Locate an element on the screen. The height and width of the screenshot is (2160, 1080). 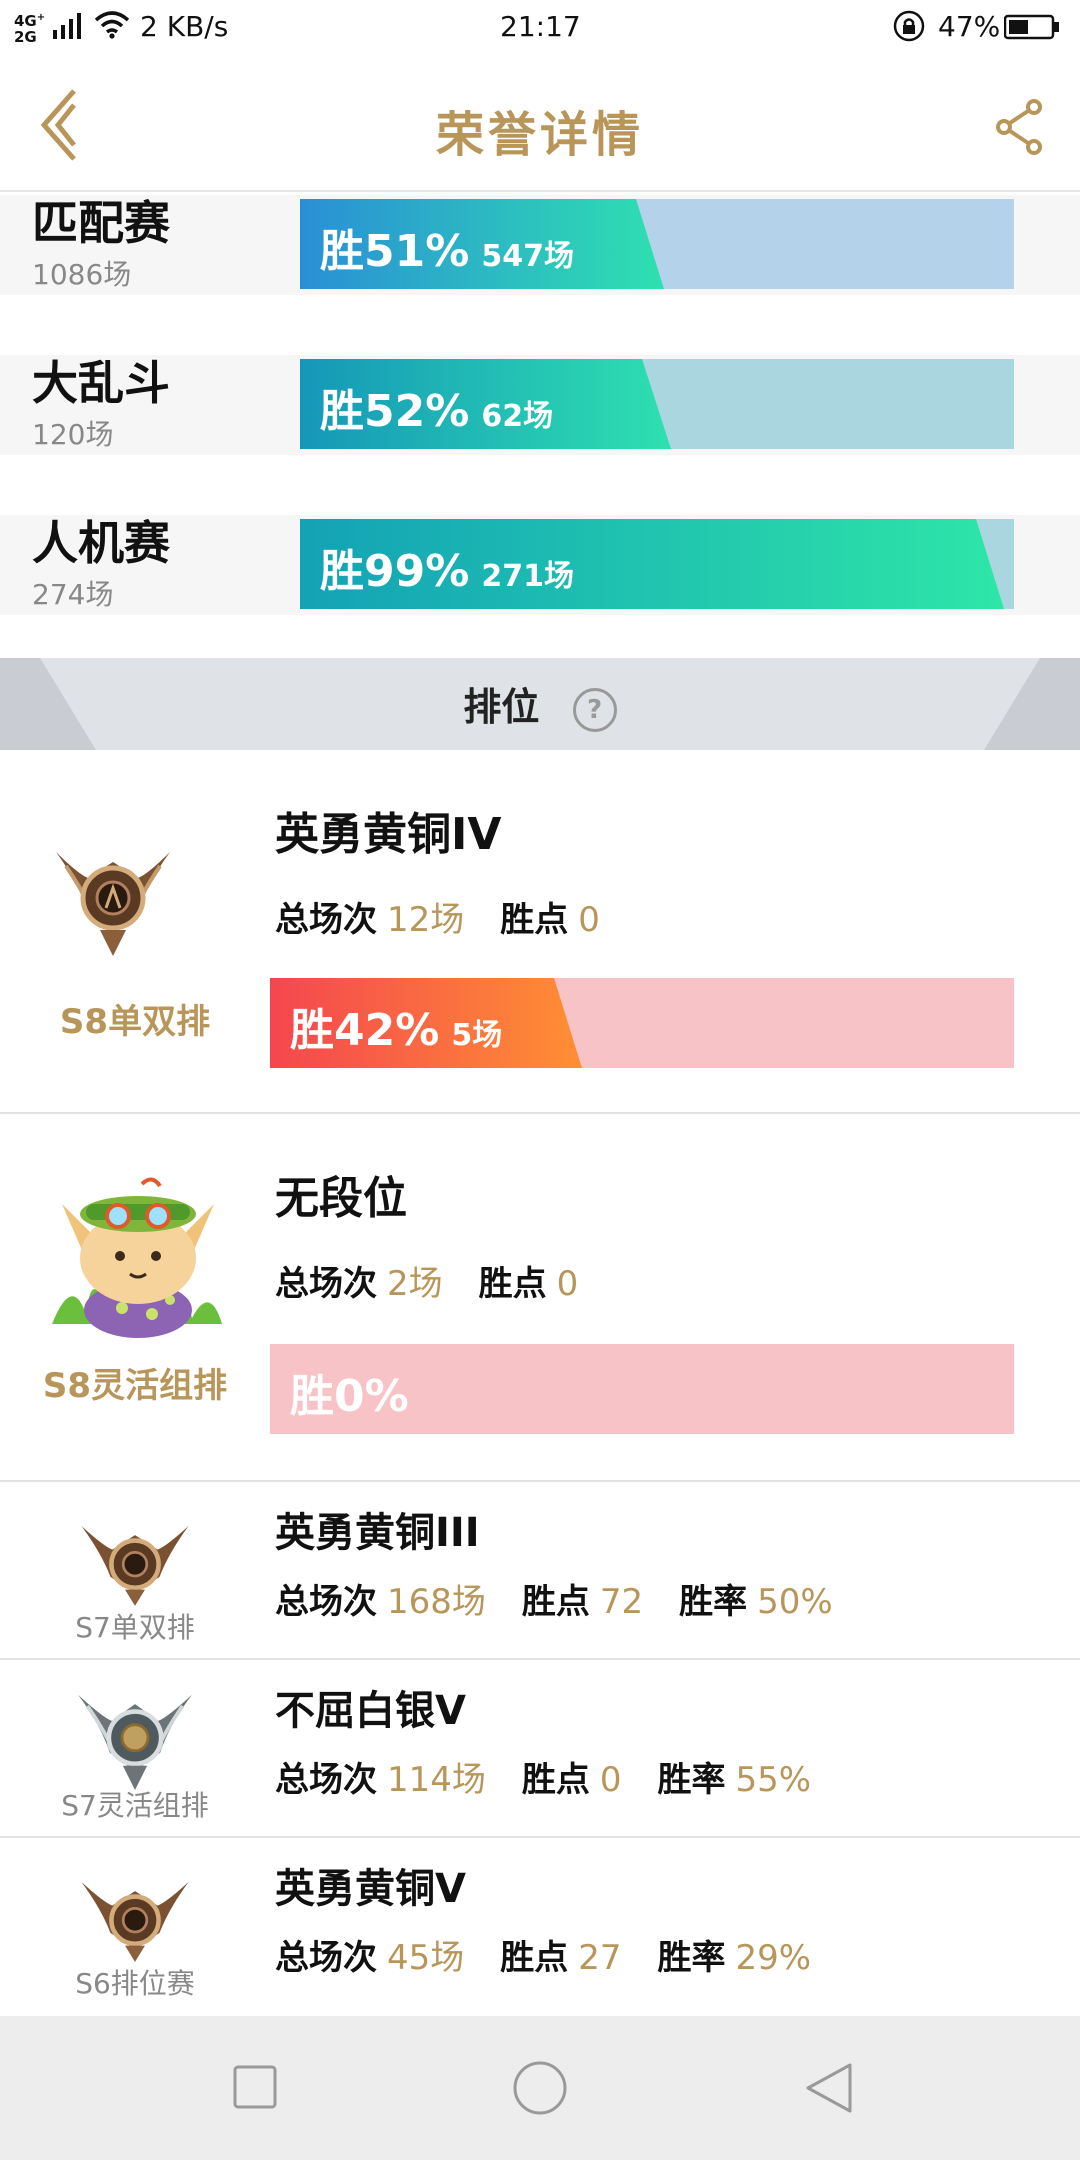
rank-title: 无段位 is located at coordinates (341, 1198).